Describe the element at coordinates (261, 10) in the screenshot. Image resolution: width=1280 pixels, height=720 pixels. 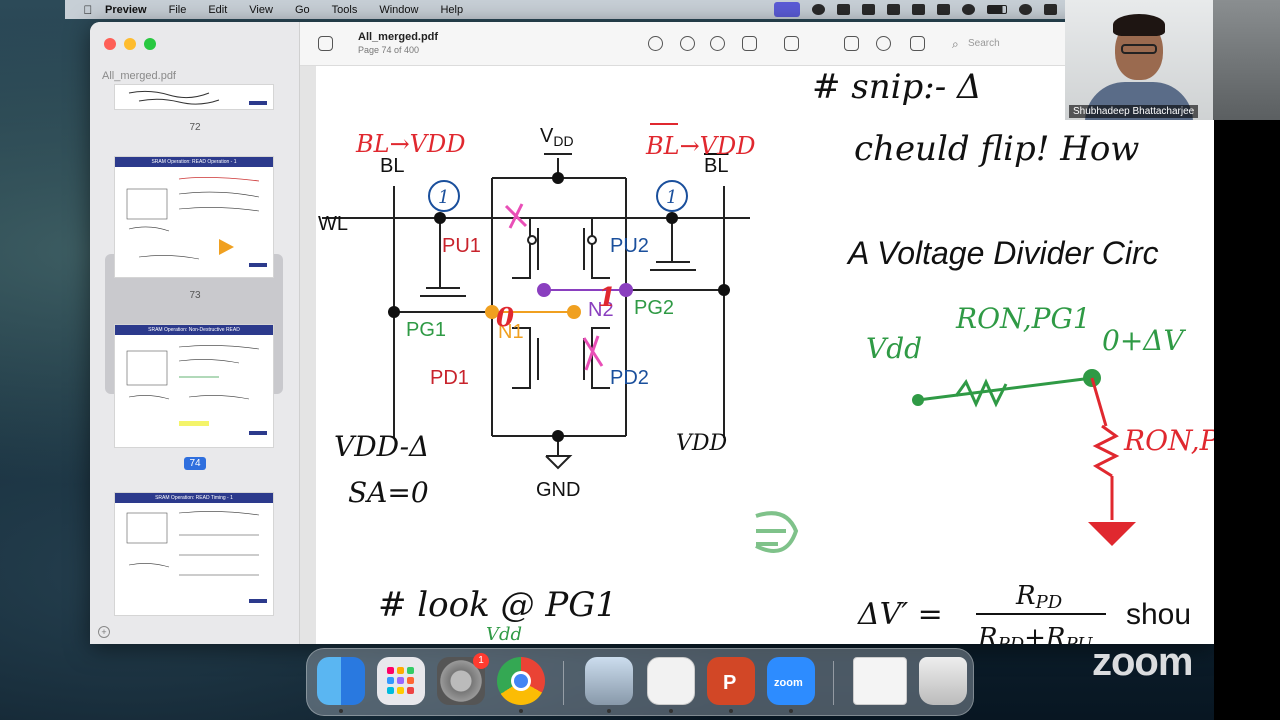
I see `menu-view: View` at that location.